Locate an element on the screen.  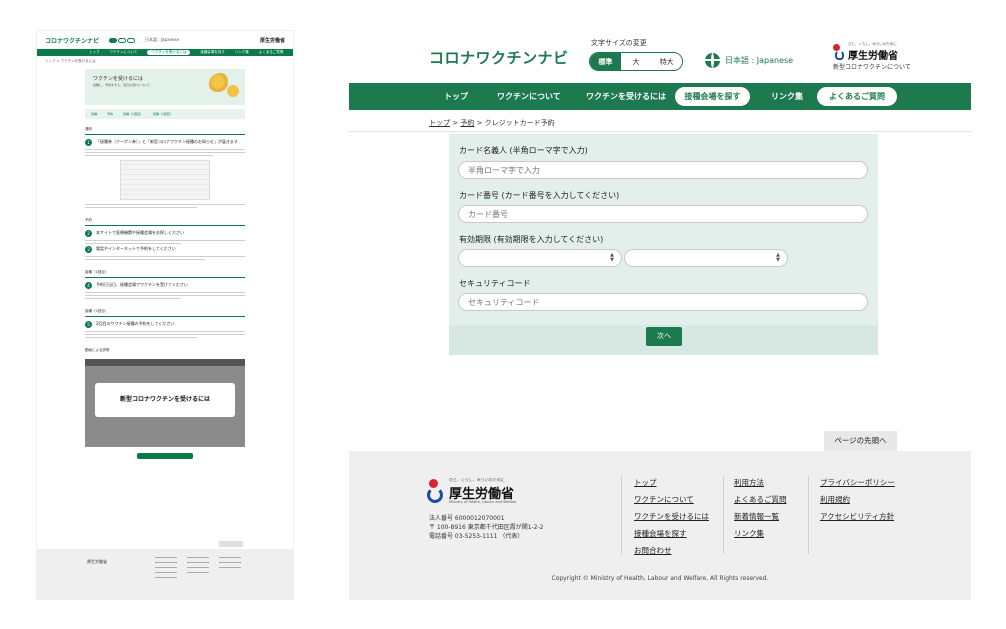
thumbnail-section-first: 接種（1回目） 4 予約日当日、接種会場でワクチンを受けてください is located at coordinates (165, 280).